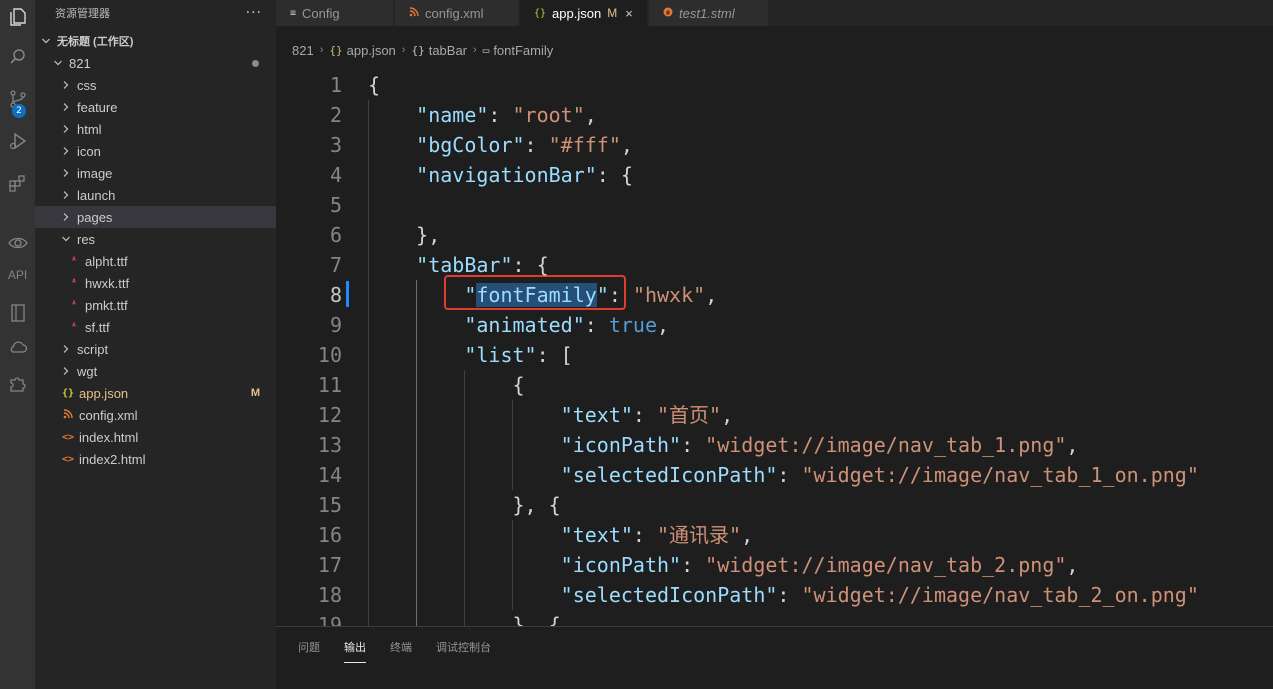  I want to click on tab-test1-stml: s test1.stml, so click(709, 13).